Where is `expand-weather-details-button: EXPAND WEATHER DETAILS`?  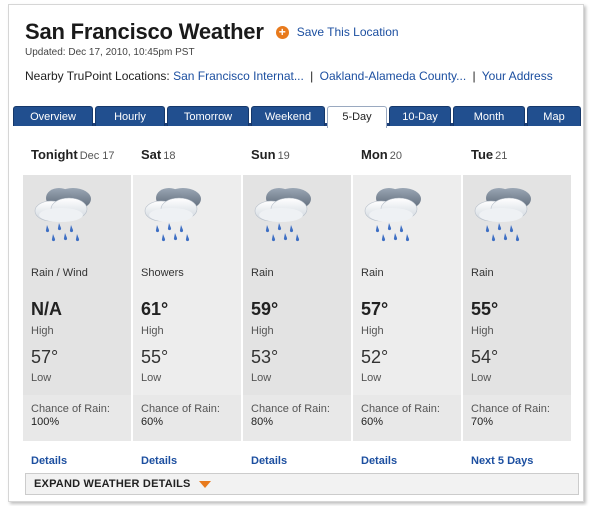 expand-weather-details-button: EXPAND WEATHER DETAILS is located at coordinates (302, 484).